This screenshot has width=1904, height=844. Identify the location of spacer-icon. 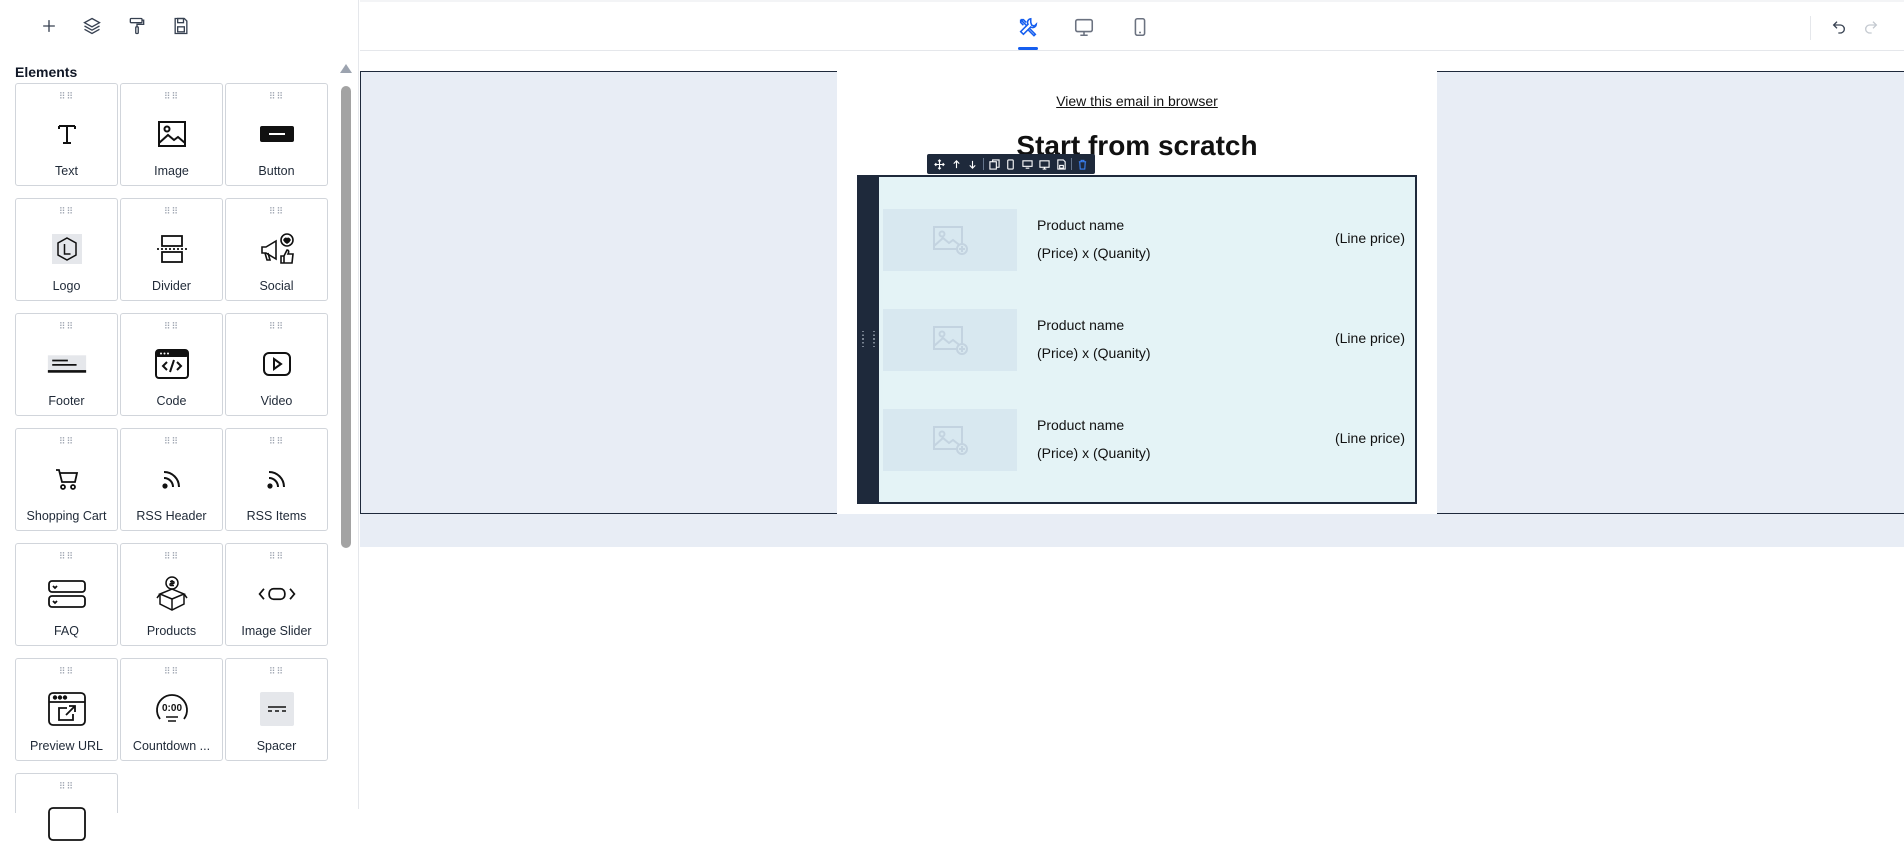
(276, 709).